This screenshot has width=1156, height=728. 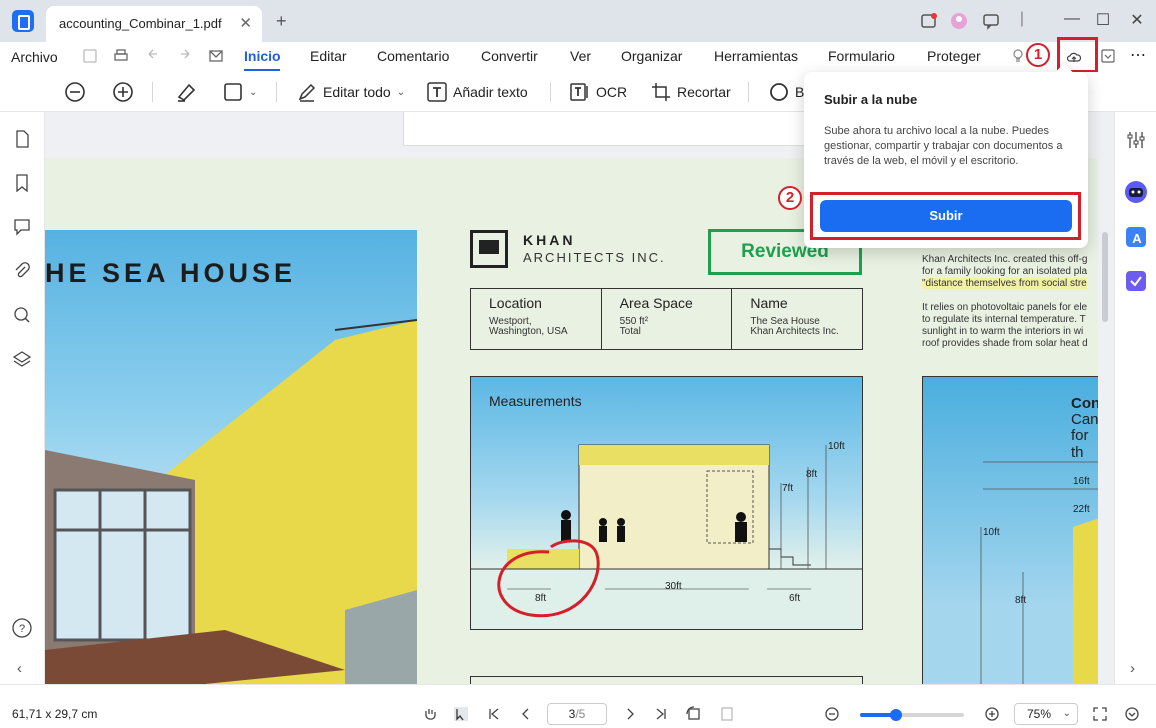 I want to click on page-number-input: 3/5, so click(x=577, y=714).